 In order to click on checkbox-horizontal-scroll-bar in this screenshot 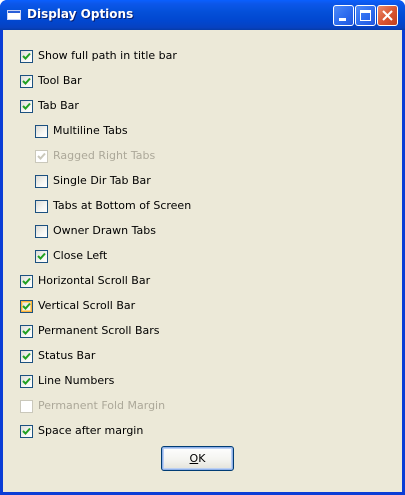, I will do `click(26, 281)`.